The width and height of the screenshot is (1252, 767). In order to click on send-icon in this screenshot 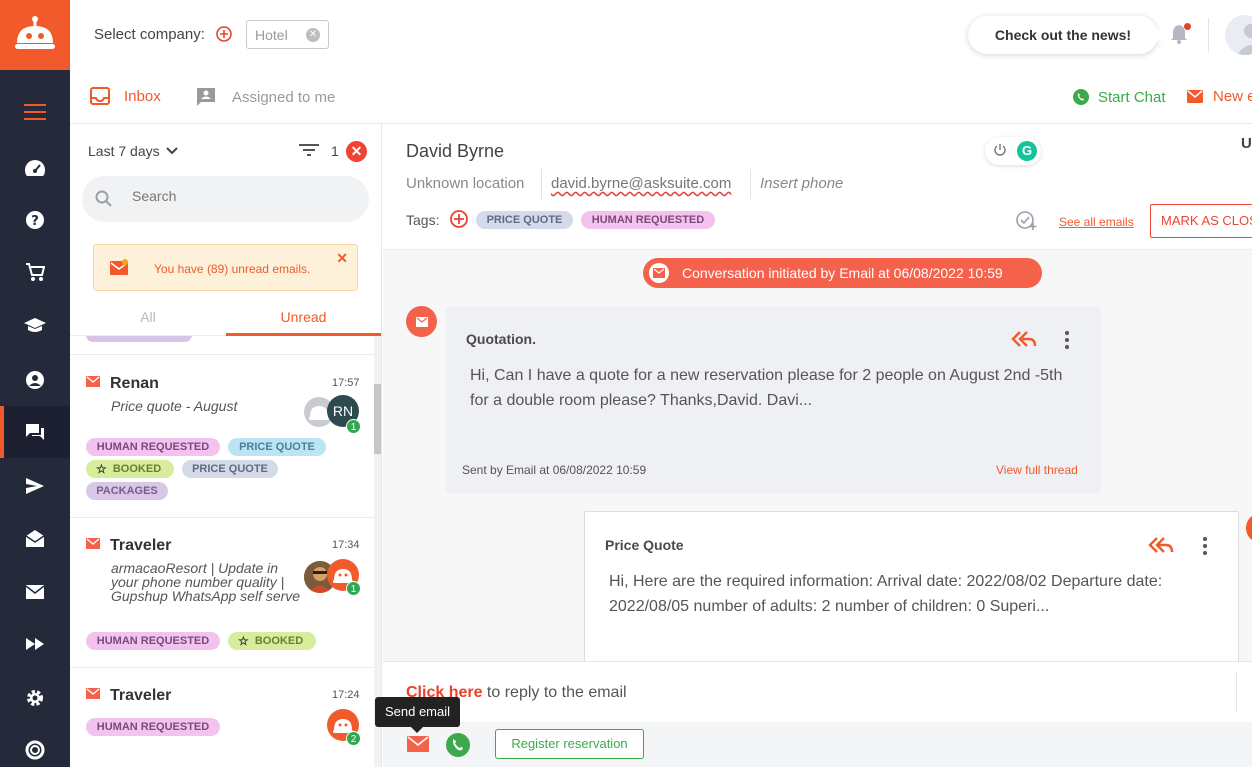, I will do `click(35, 486)`.